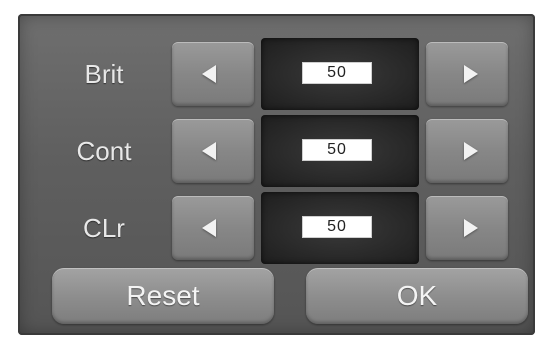 This screenshot has width=555, height=349. I want to click on brightness-label: Brit, so click(104, 74).